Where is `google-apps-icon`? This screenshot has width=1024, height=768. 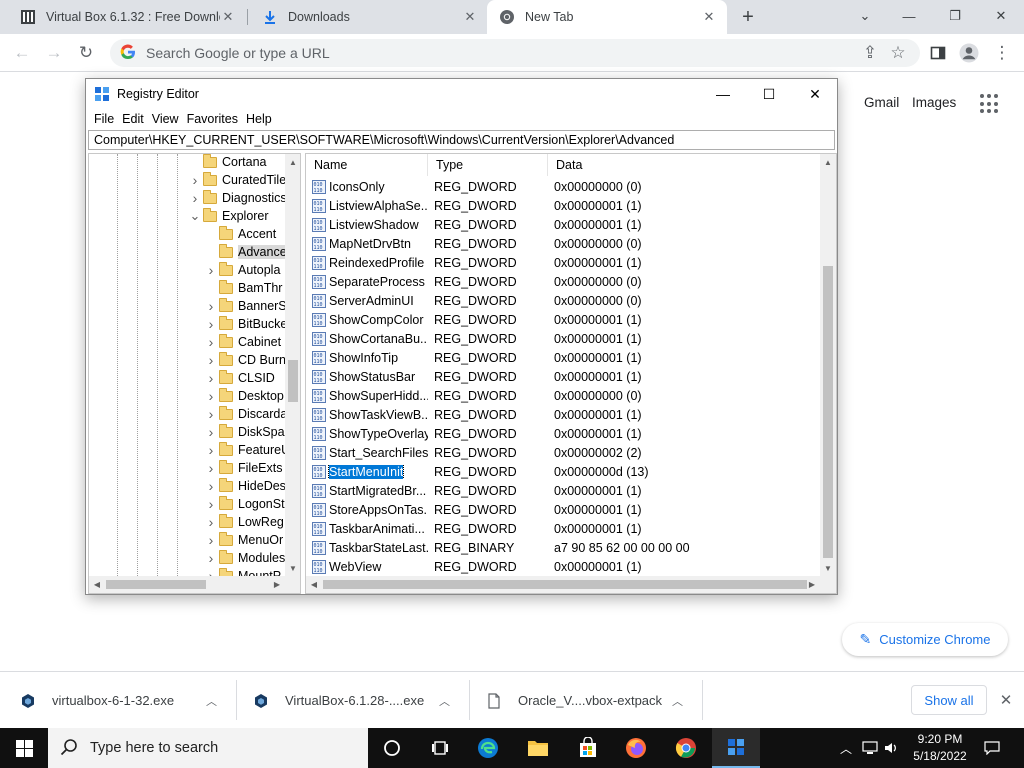
google-apps-icon is located at coordinates (990, 104).